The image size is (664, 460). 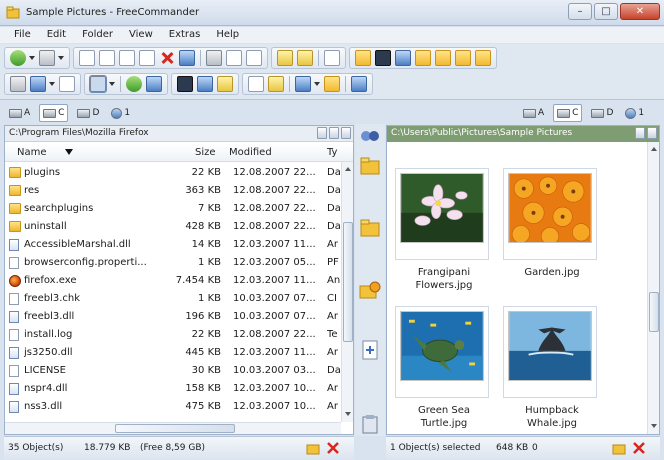 What do you see at coordinates (32, 58) in the screenshot?
I see `back-dropdown-icon` at bounding box center [32, 58].